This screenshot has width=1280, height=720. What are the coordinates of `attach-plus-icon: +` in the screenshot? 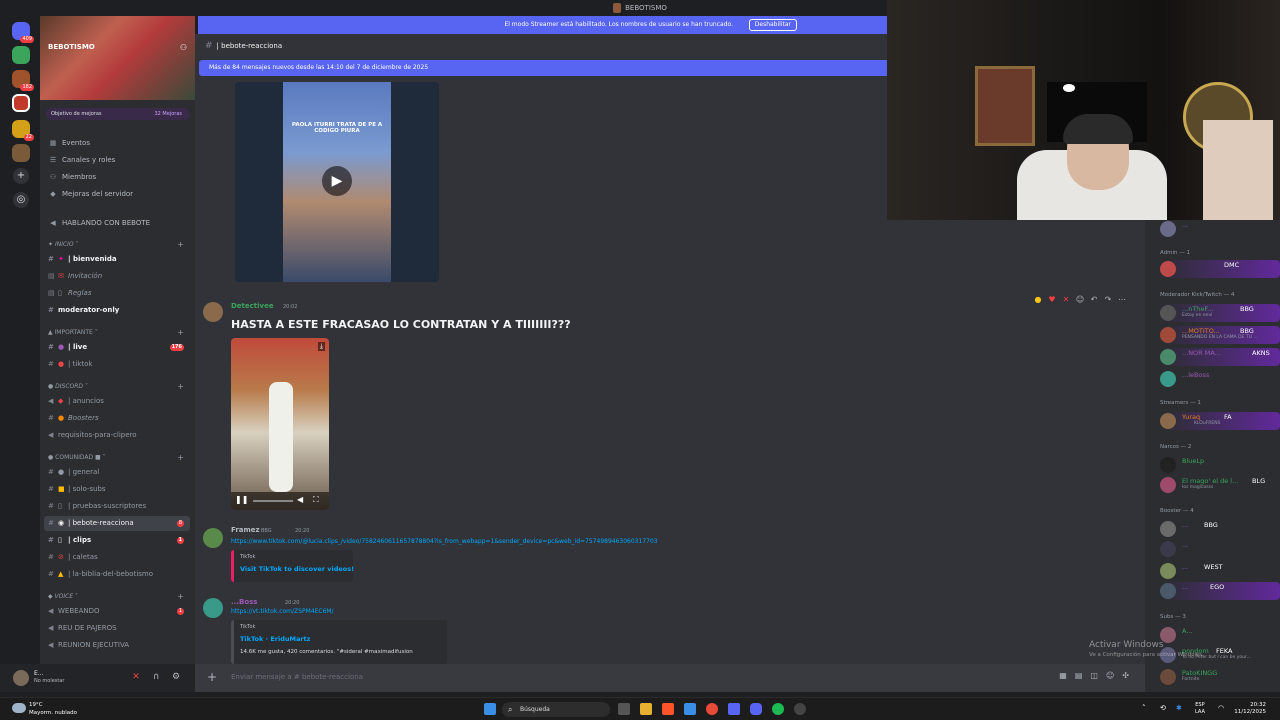 It's located at (212, 677).